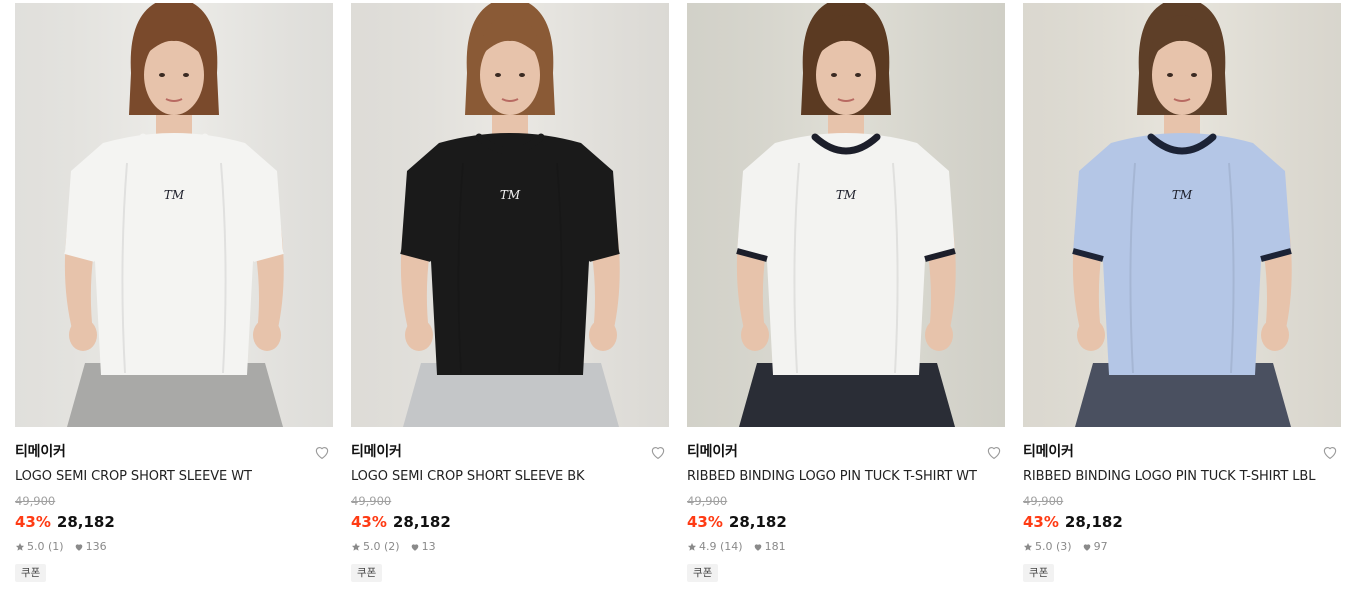 This screenshot has height=597, width=1348. What do you see at coordinates (846, 547) in the screenshot?
I see `product-meta: 4.9 (14) 181` at bounding box center [846, 547].